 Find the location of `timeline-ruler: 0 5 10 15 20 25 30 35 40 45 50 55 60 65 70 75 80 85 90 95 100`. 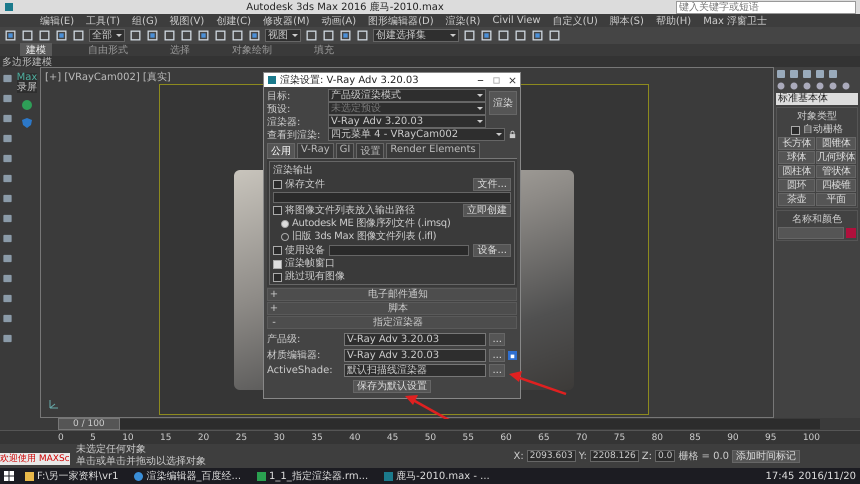

timeline-ruler: 0 5 10 15 20 25 30 35 40 45 50 55 60 65 70 75 80 85 90 95 100 is located at coordinates (430, 437).